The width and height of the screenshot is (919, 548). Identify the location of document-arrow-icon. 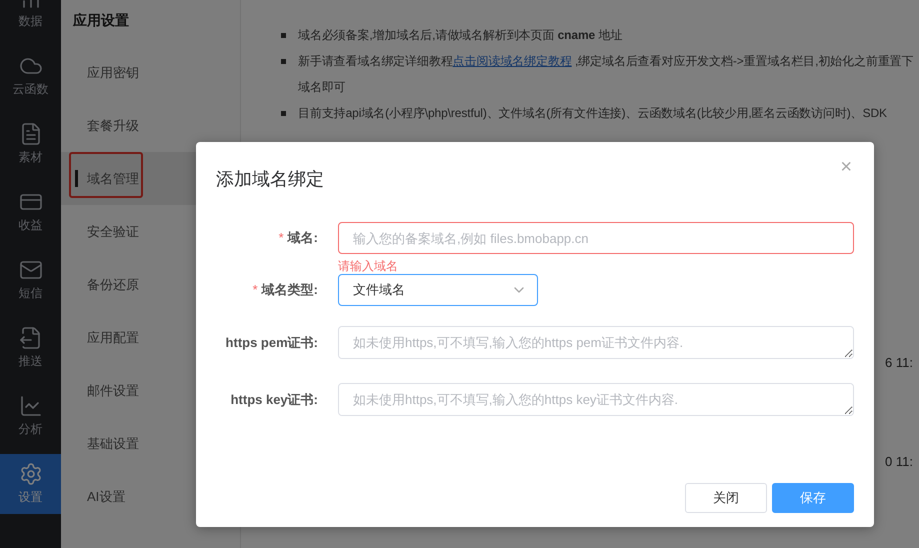
(30, 338).